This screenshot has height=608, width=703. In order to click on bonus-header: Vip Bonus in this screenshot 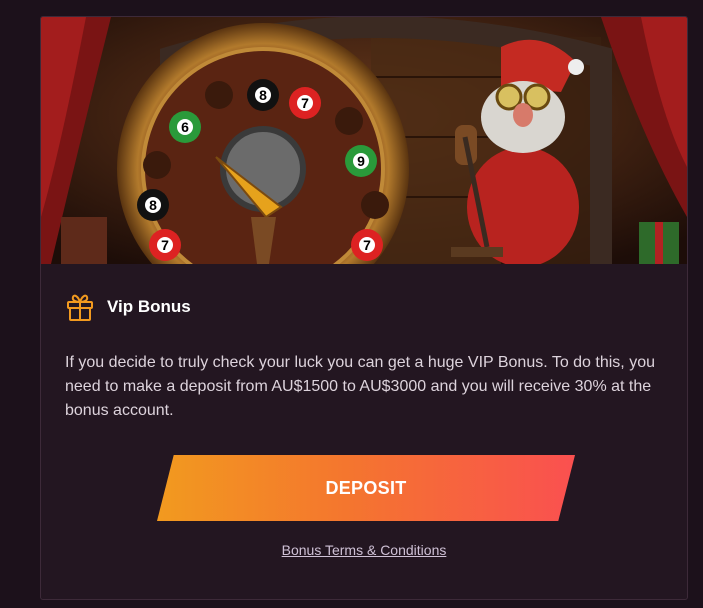, I will do `click(128, 307)`.